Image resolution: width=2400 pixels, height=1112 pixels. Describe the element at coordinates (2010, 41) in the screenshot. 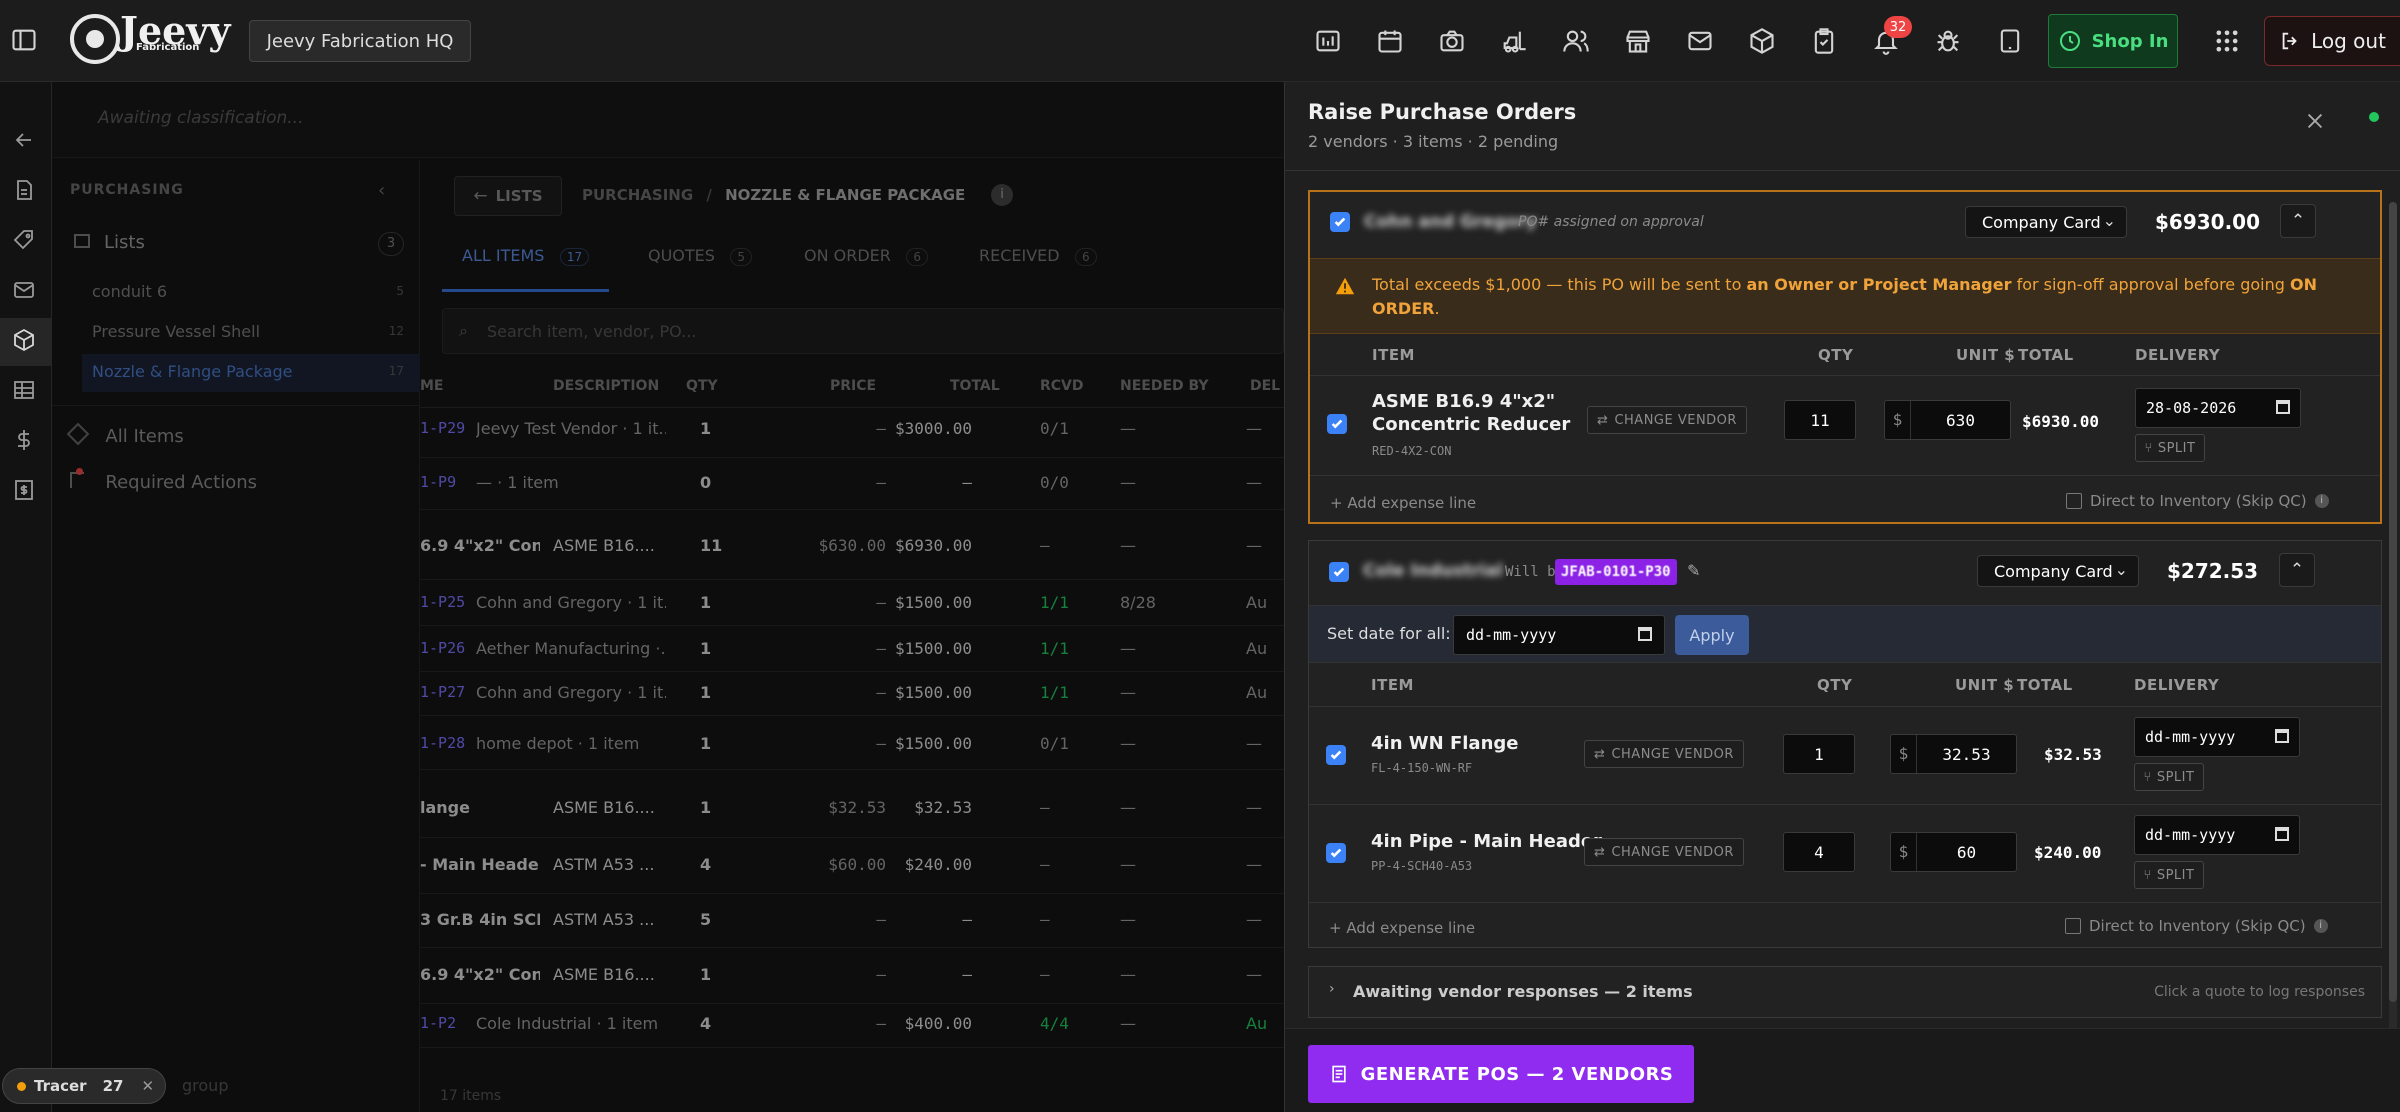

I see `tablet-icon` at that location.